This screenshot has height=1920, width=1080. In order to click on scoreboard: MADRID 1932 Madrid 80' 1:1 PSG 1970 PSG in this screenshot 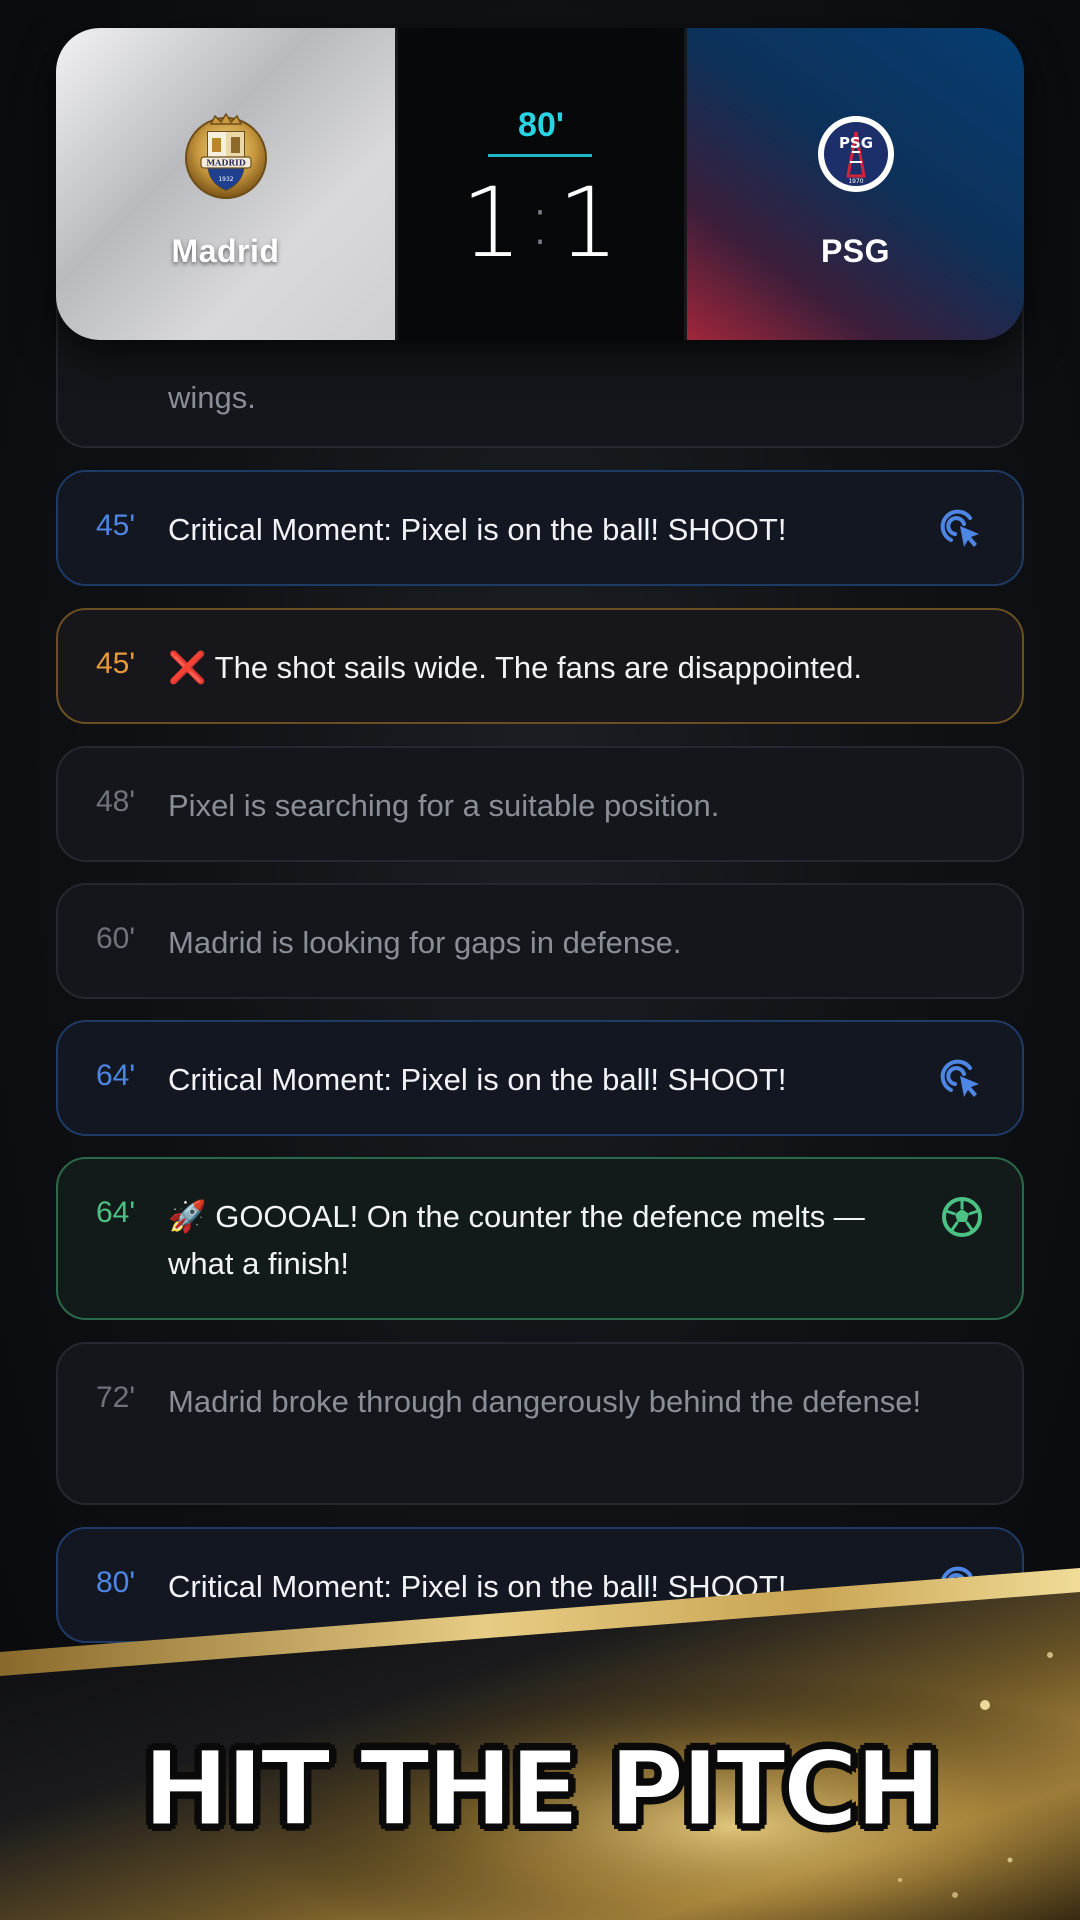, I will do `click(540, 184)`.